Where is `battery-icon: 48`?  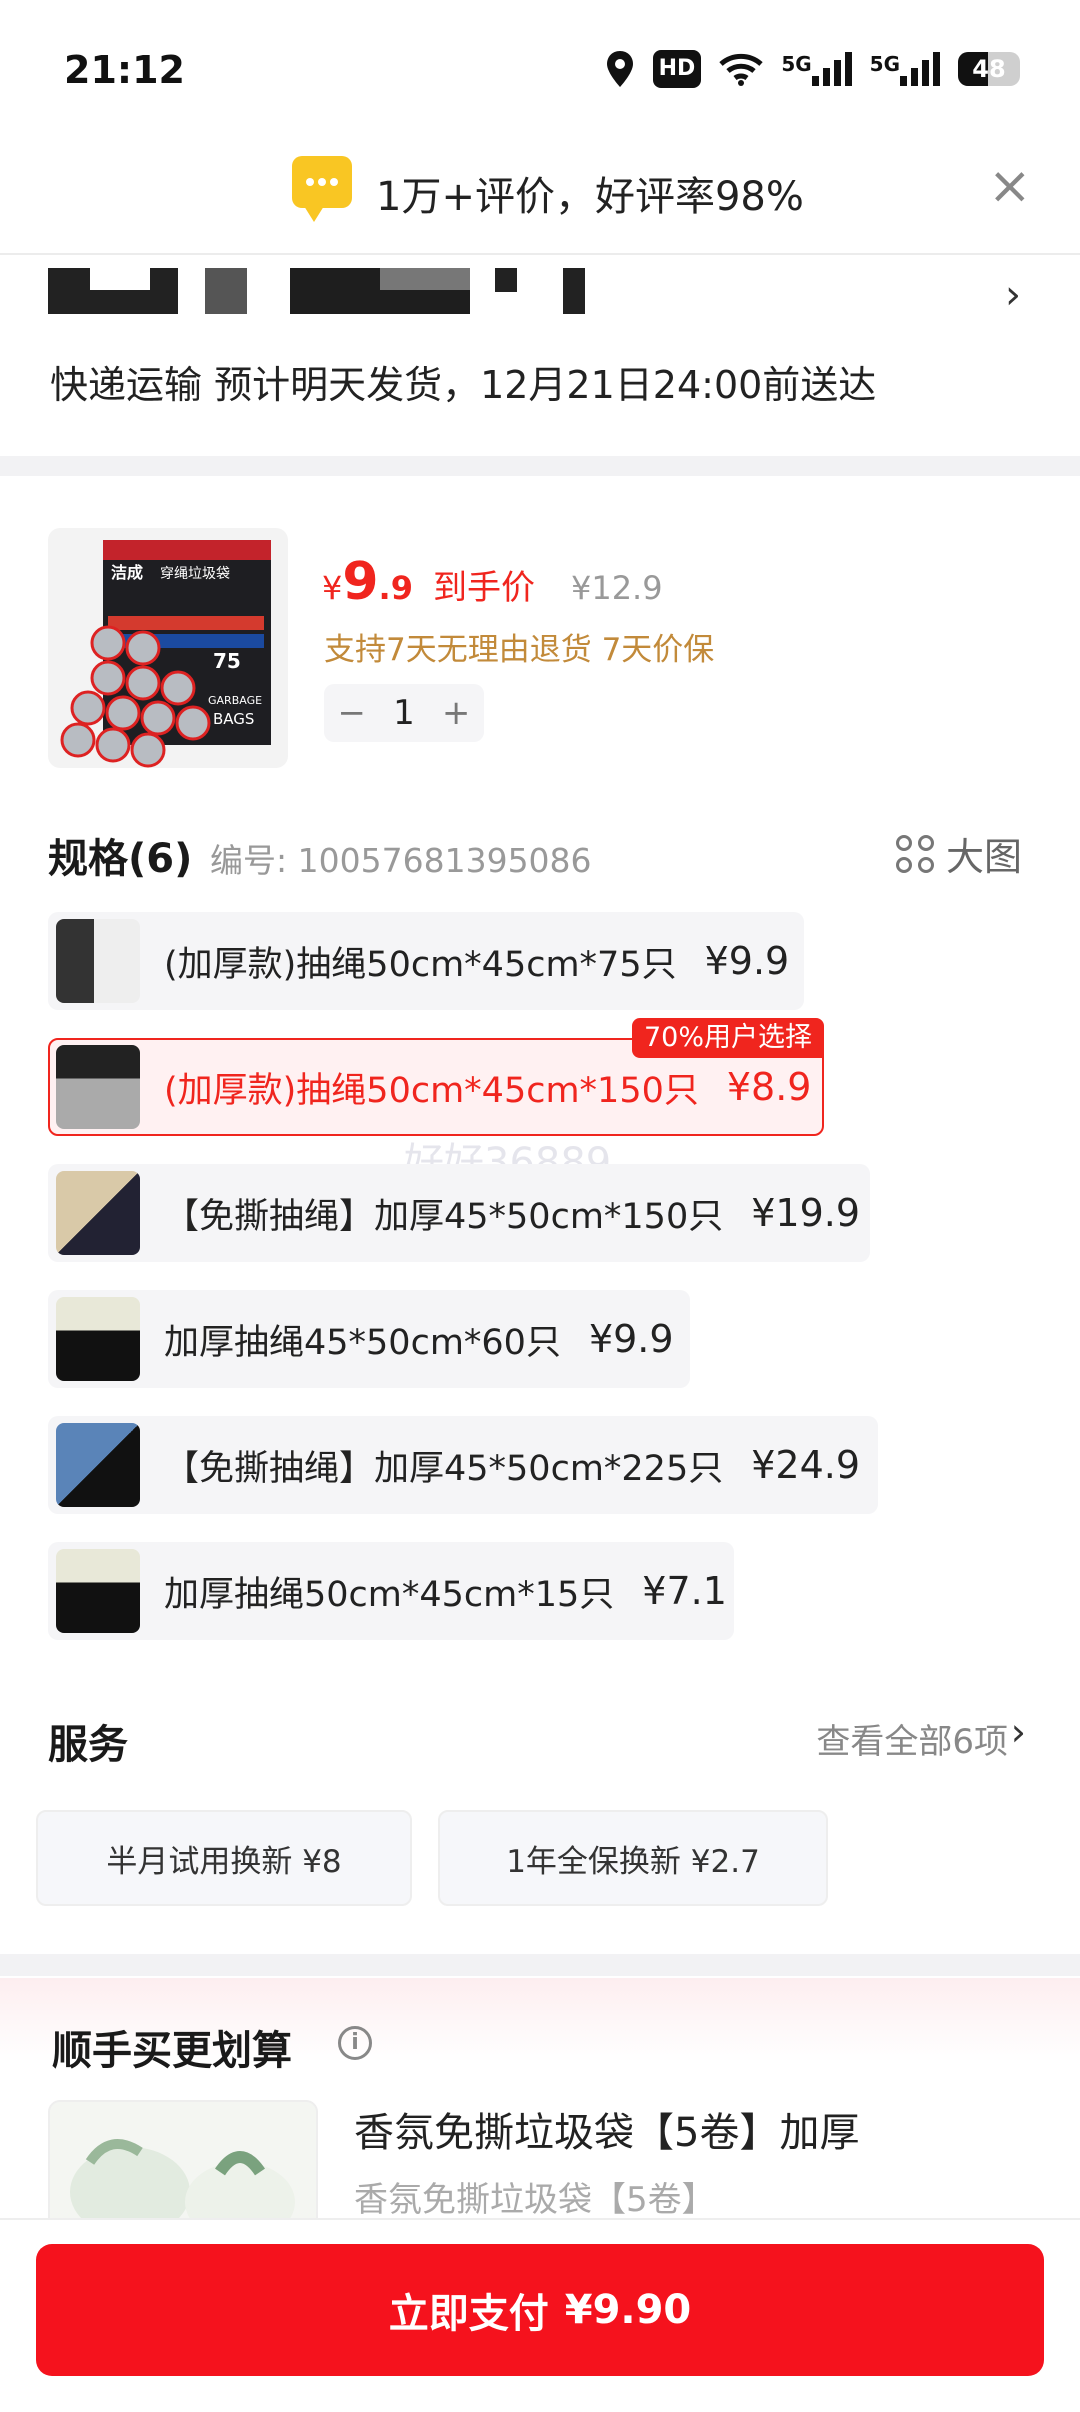 battery-icon: 48 is located at coordinates (989, 69).